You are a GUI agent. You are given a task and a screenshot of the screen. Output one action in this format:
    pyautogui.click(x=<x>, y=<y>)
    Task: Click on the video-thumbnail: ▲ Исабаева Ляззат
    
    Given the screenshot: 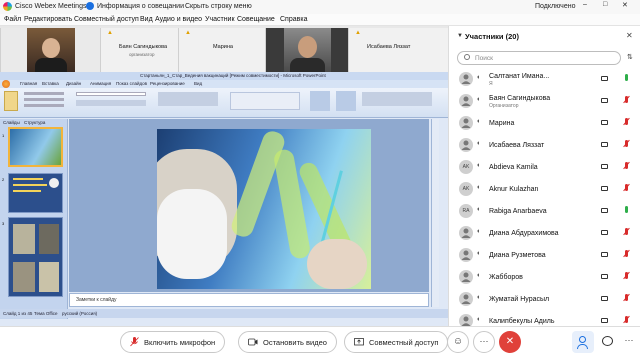 What is the action you would take?
    pyautogui.click(x=398, y=50)
    